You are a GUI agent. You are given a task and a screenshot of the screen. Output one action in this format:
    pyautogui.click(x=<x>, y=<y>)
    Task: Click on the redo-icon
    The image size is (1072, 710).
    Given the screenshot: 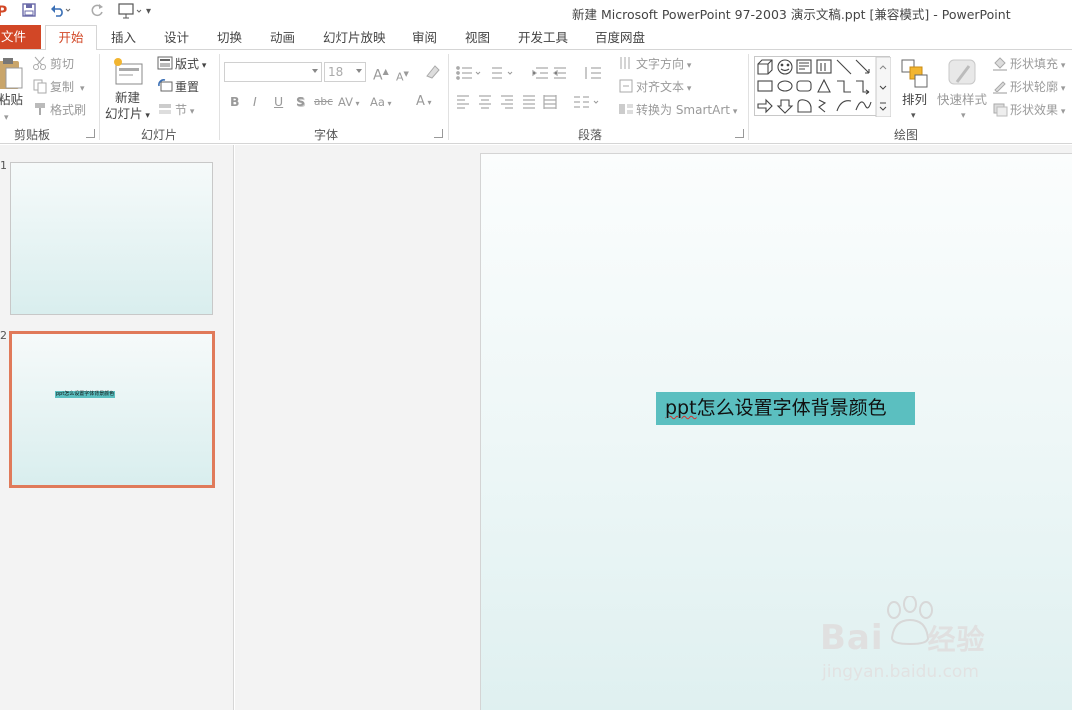 What is the action you would take?
    pyautogui.click(x=97, y=12)
    